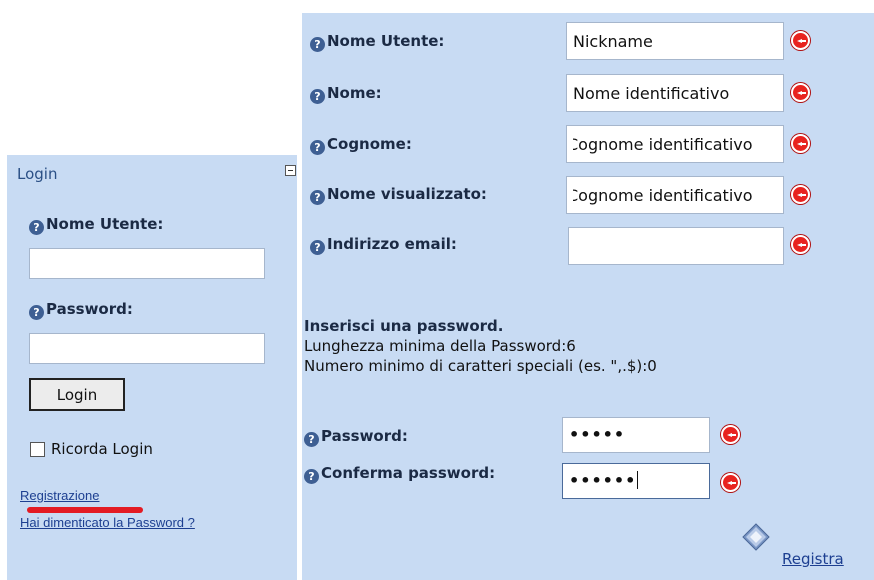  I want to click on name-field, so click(675, 93).